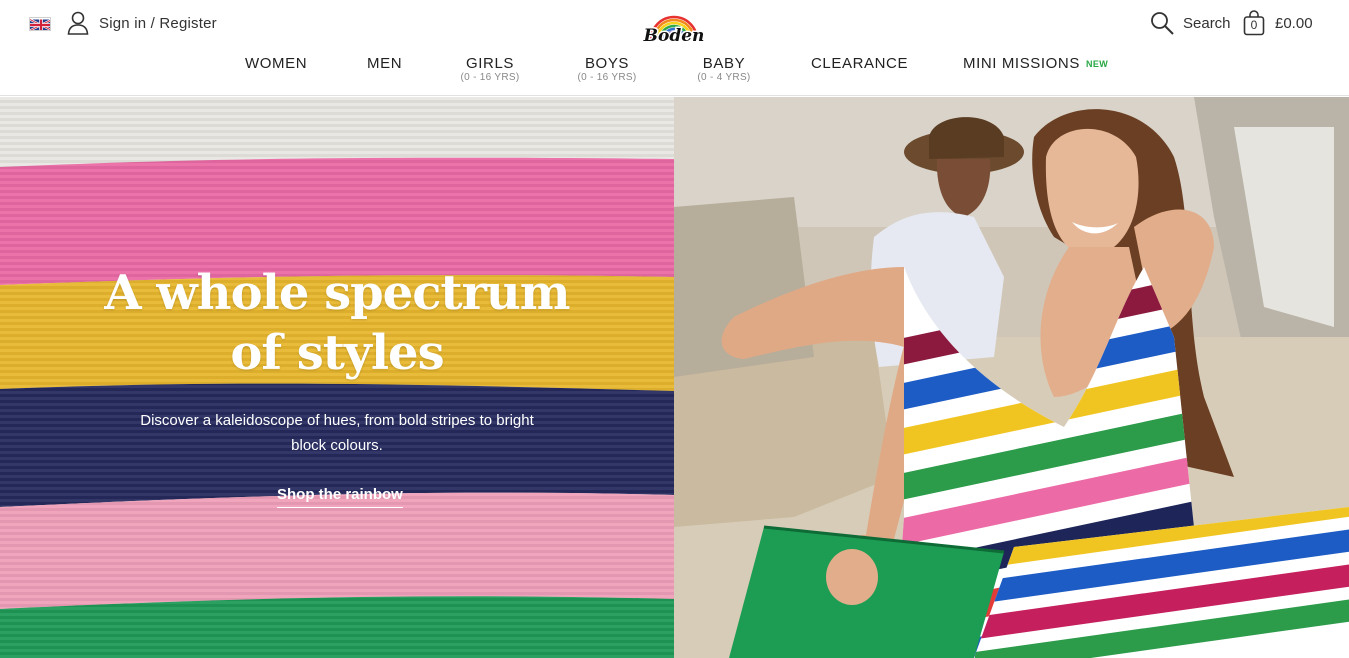 This screenshot has width=1349, height=658. I want to click on nav-item-girls: GIRLS (0 - 16 YRS), so click(490, 69).